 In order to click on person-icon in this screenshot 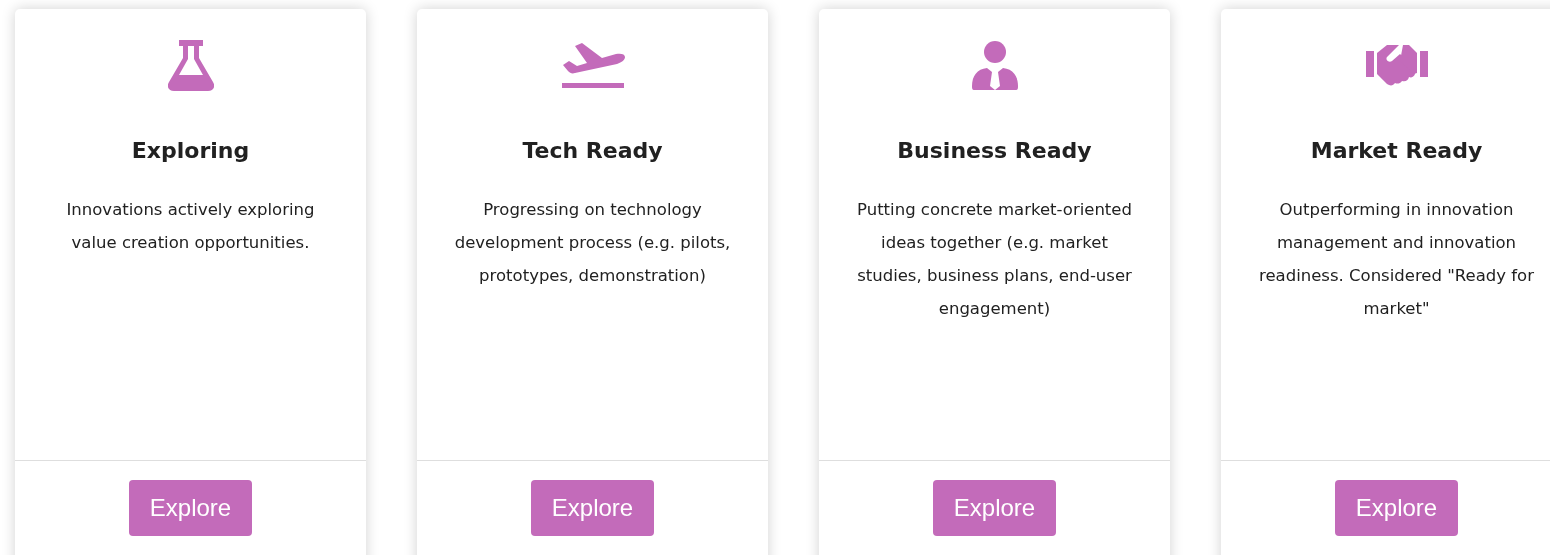, I will do `click(994, 65)`.